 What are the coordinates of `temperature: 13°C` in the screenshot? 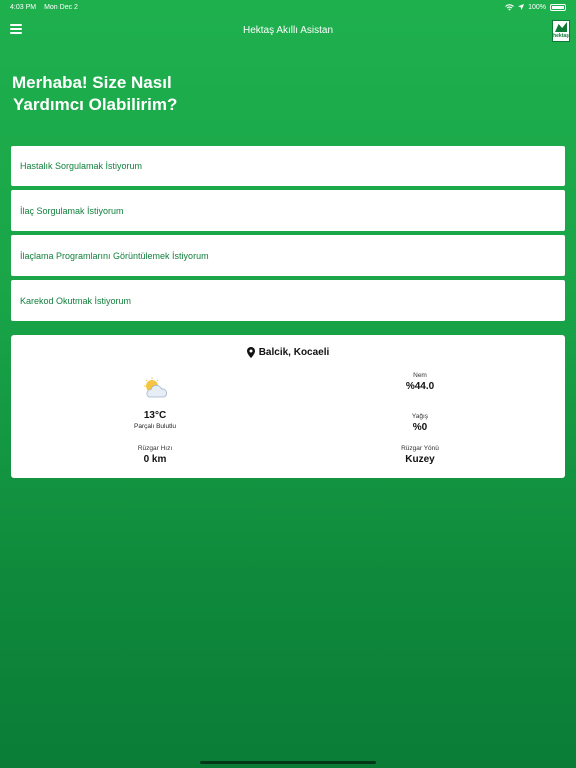 It's located at (155, 415).